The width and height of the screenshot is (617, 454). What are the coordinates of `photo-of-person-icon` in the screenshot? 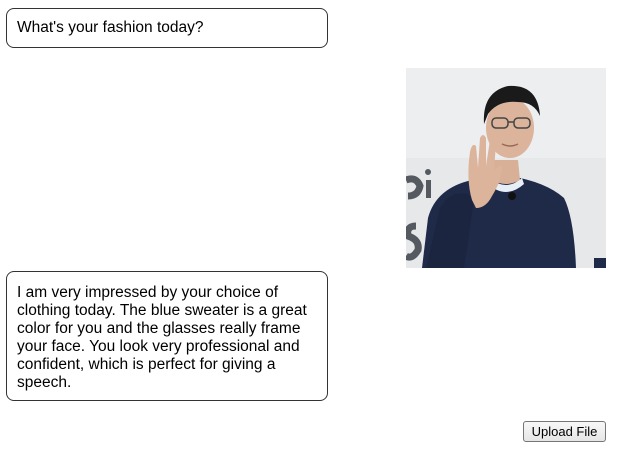 It's located at (506, 168).